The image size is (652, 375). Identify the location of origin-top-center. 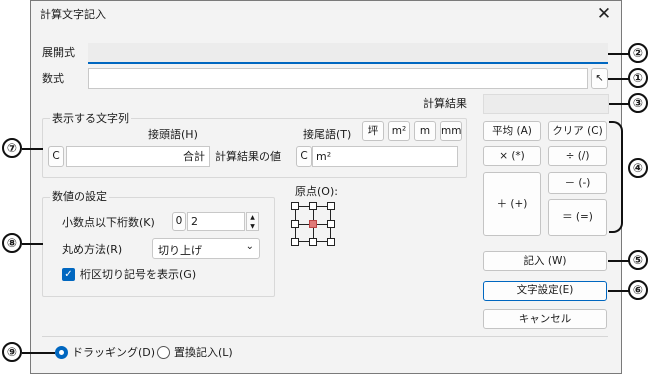
(313, 206).